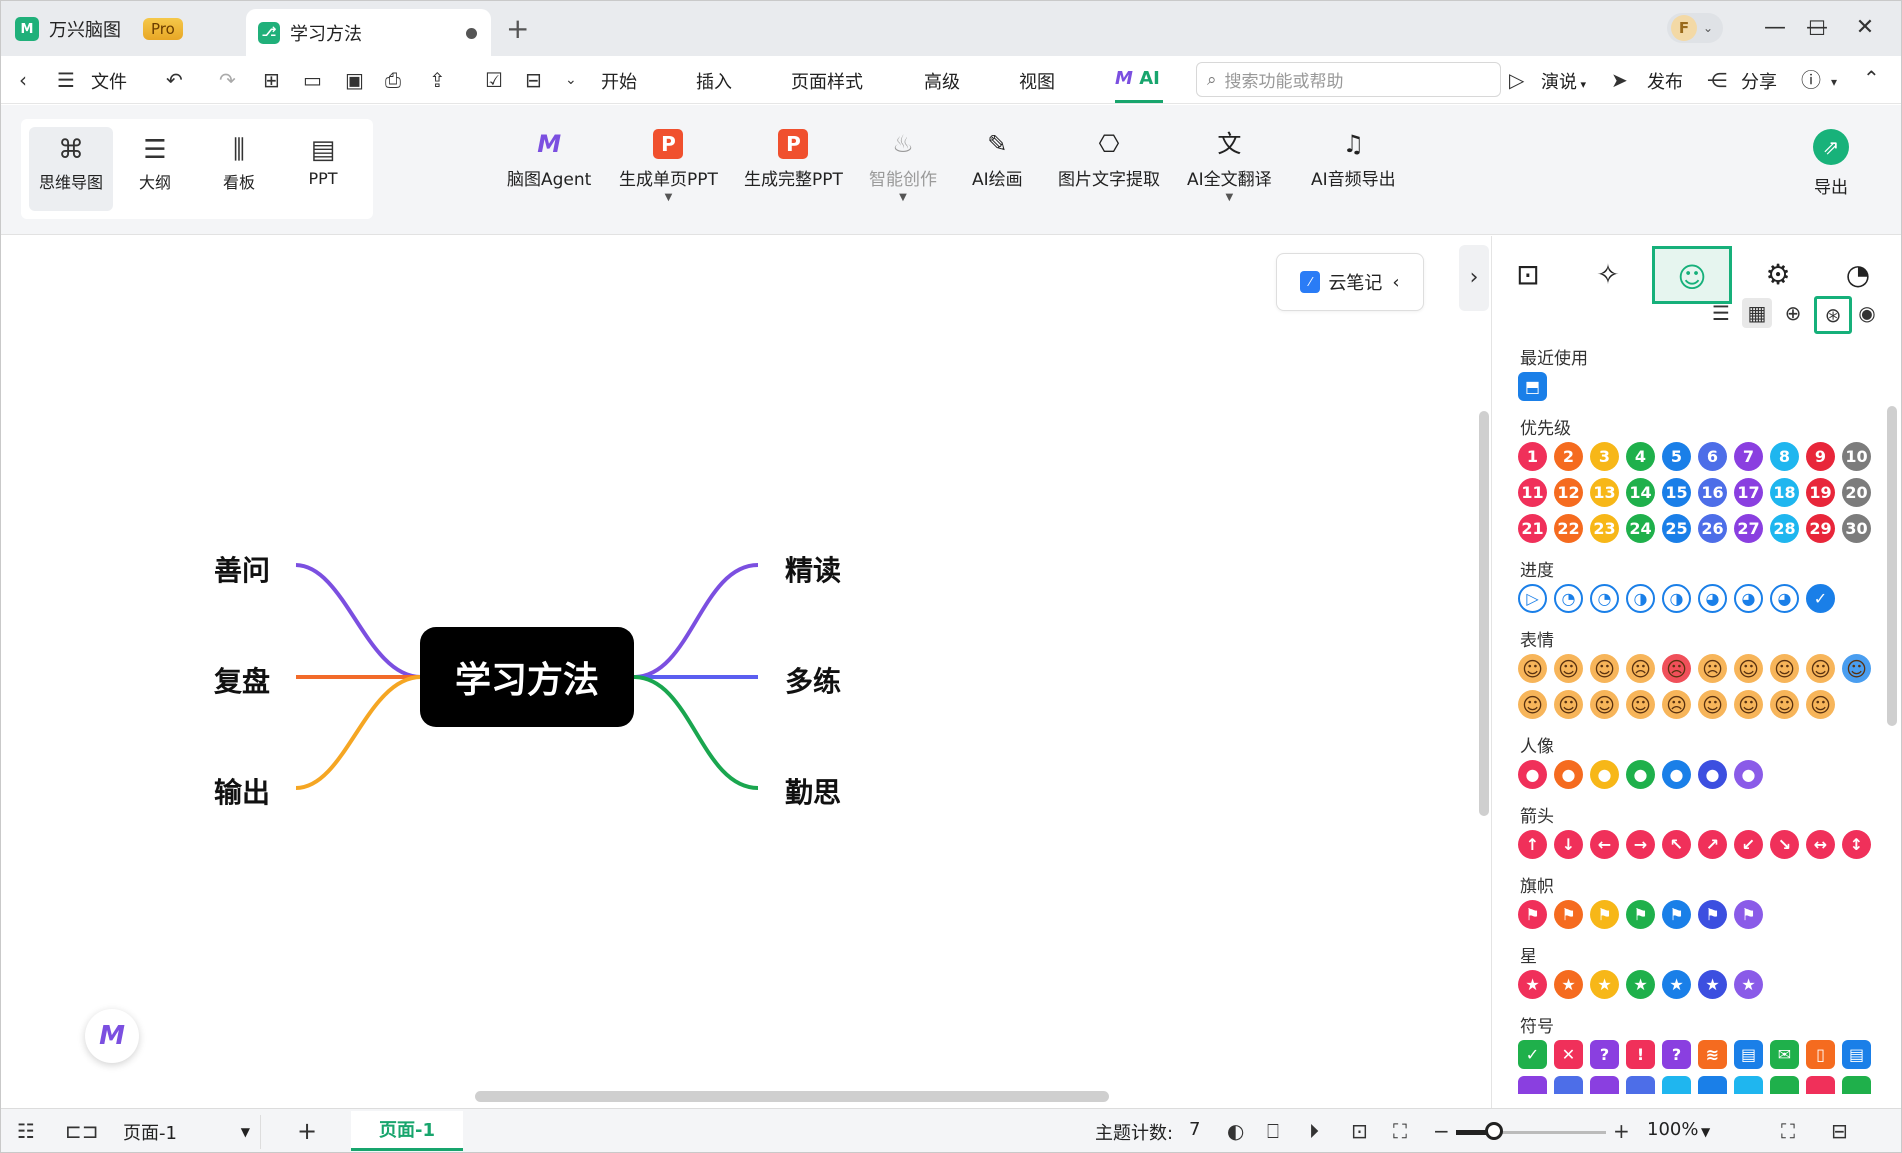  I want to click on book-icon: ⎕, so click(1273, 1131).